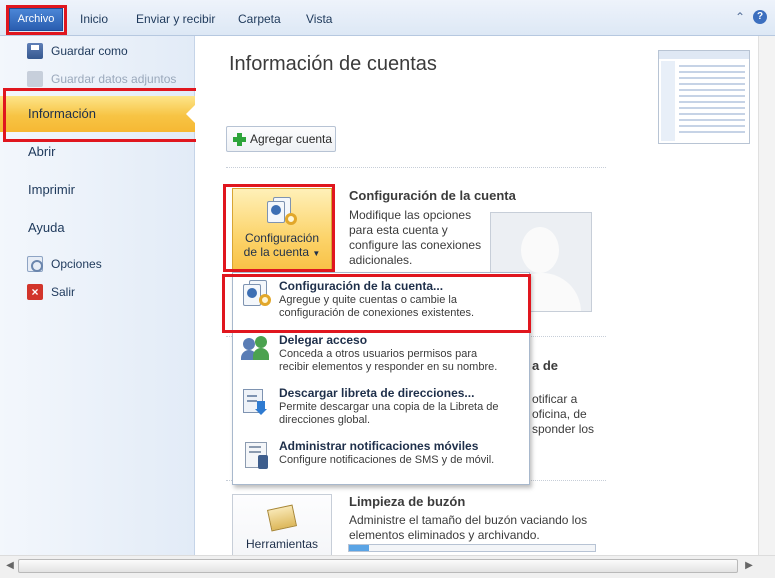 Image resolution: width=775 pixels, height=578 pixels. What do you see at coordinates (291, 139) in the screenshot?
I see `add-account-label: Agregar cuenta` at bounding box center [291, 139].